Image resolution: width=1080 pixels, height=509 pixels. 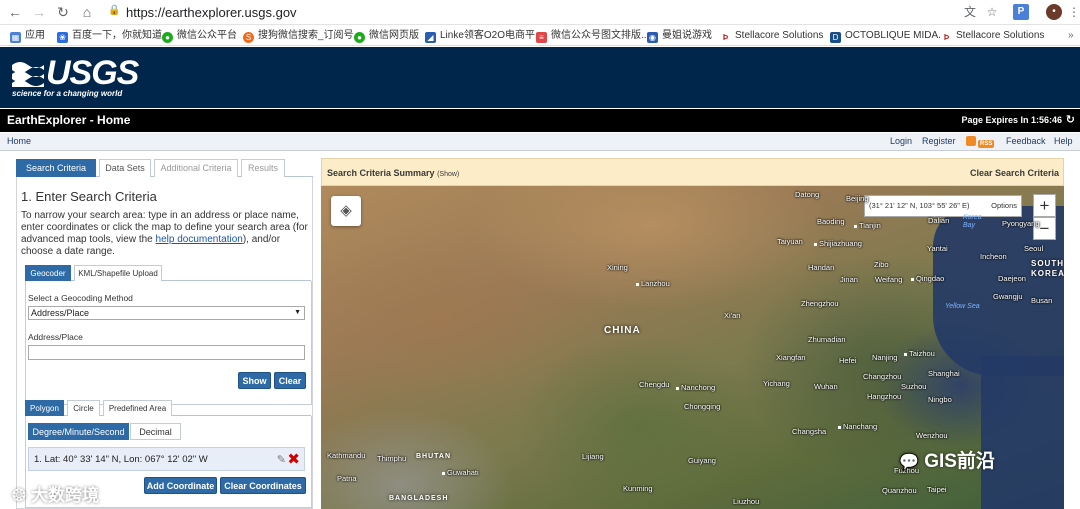 What do you see at coordinates (1071, 35) in the screenshot?
I see `bookmarks-overflow-icon: »` at bounding box center [1071, 35].